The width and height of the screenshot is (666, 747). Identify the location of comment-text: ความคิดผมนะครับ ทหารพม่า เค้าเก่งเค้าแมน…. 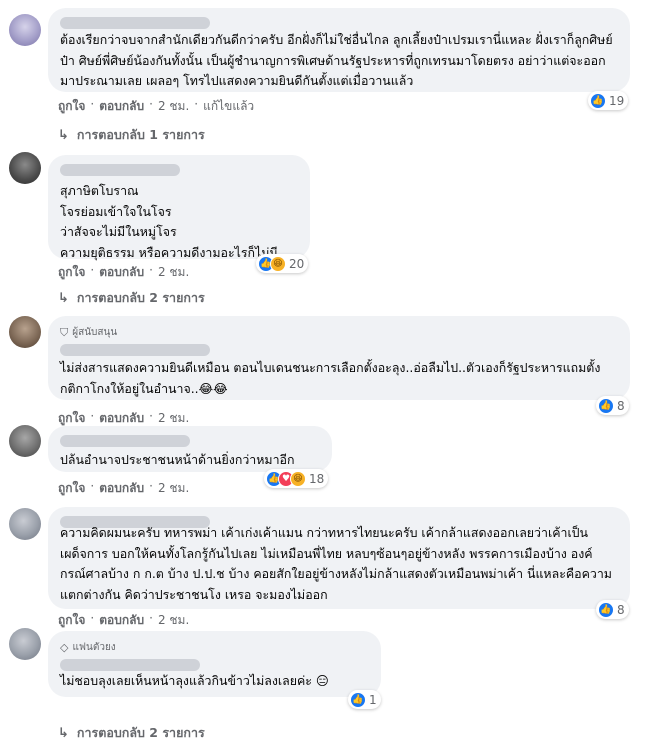
(336, 563).